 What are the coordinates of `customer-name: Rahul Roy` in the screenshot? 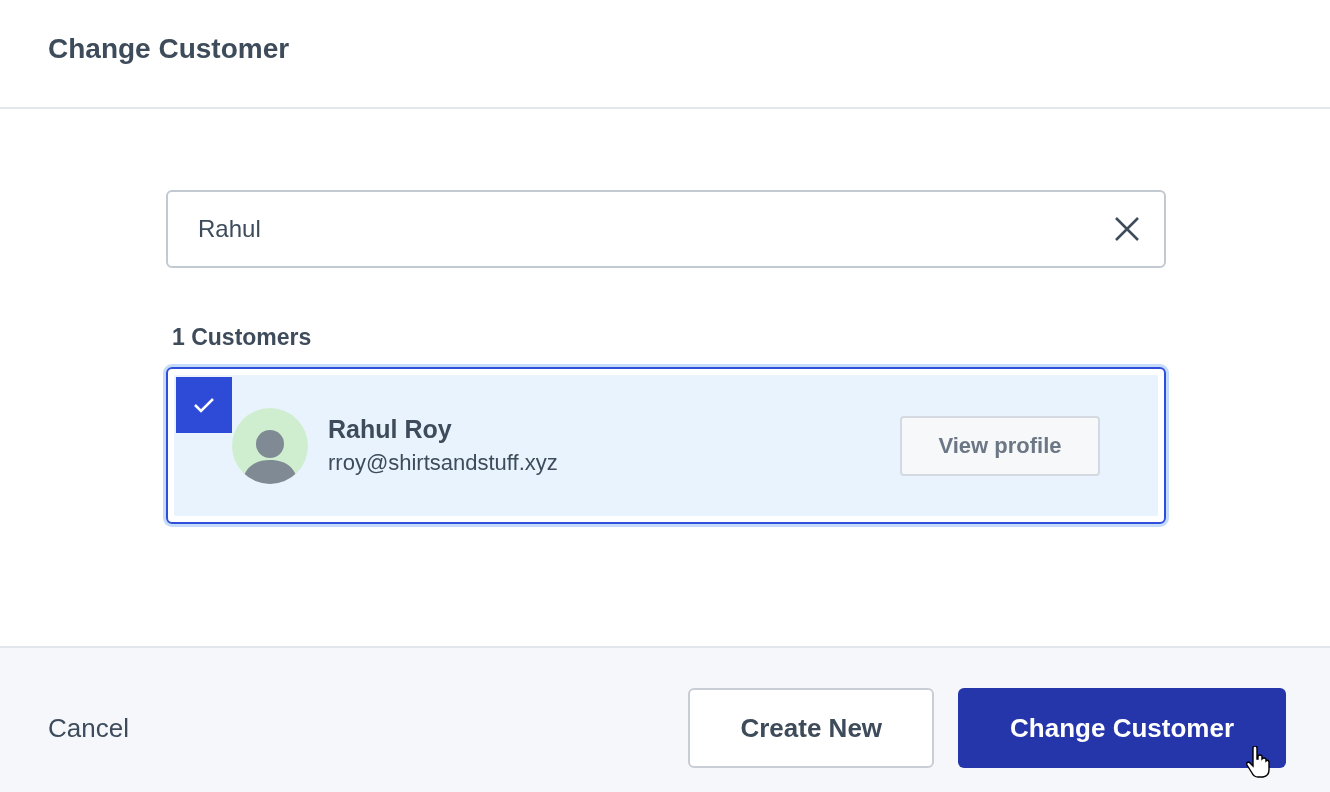 It's located at (390, 429).